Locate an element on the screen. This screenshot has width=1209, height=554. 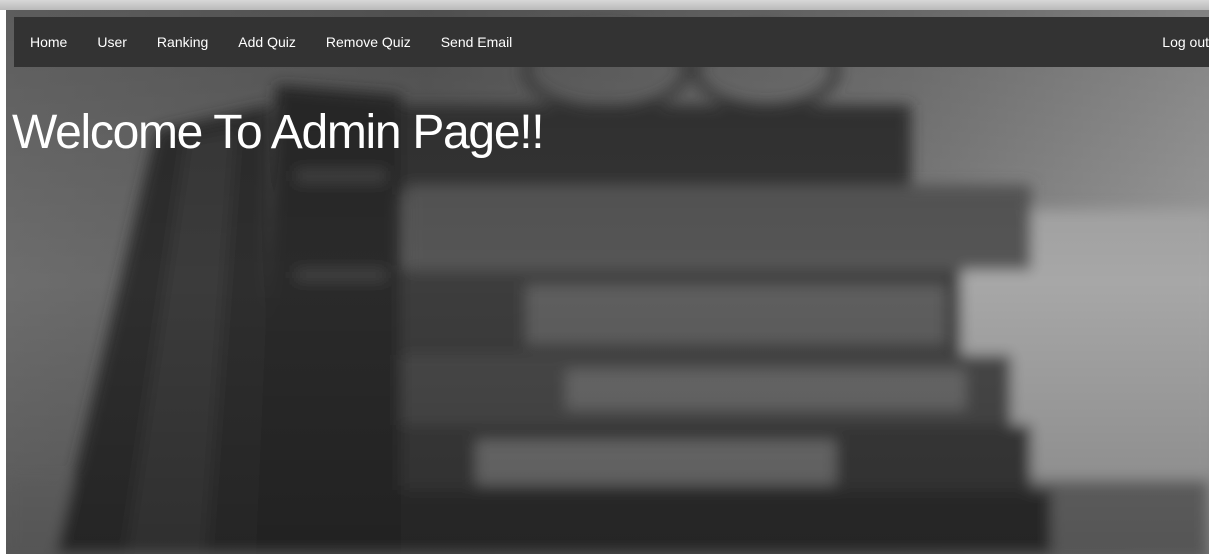
nav-remove-quiz-link: Remove Quiz is located at coordinates (368, 42).